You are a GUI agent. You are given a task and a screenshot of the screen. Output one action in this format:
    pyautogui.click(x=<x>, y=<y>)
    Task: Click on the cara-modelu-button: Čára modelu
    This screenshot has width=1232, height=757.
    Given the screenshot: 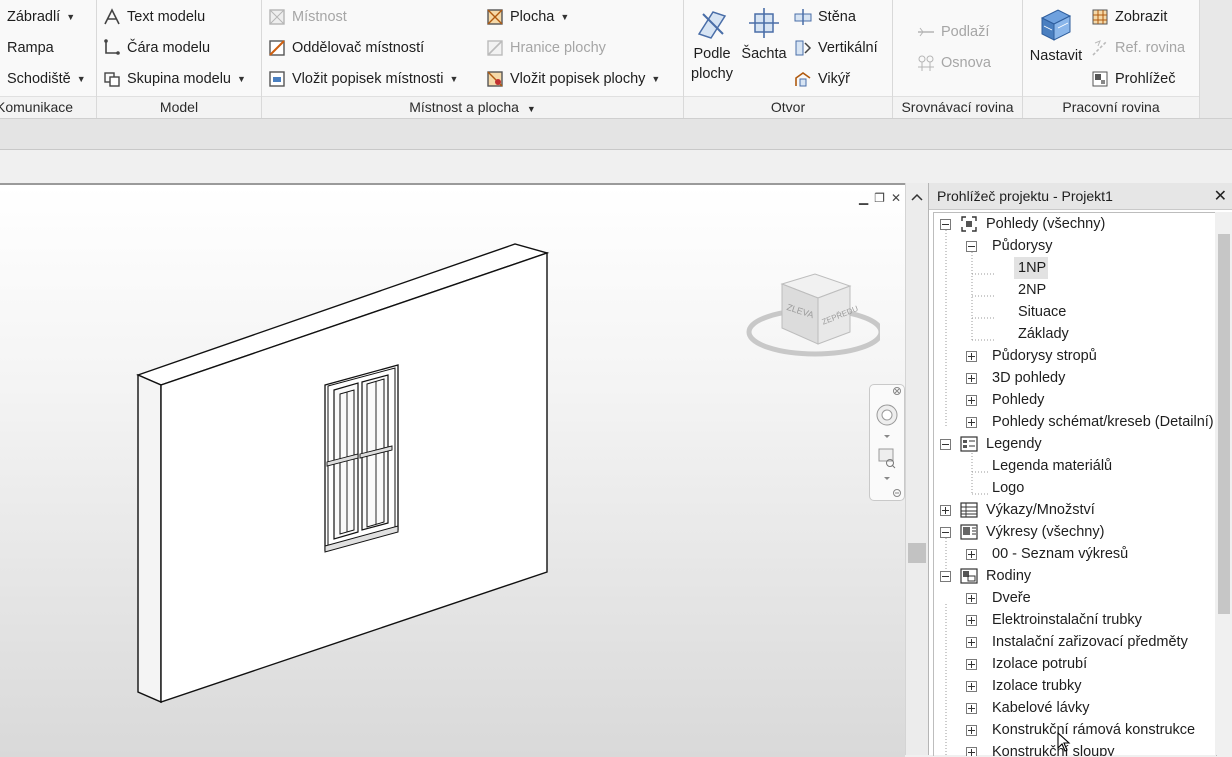 What is the action you would take?
    pyautogui.click(x=156, y=48)
    